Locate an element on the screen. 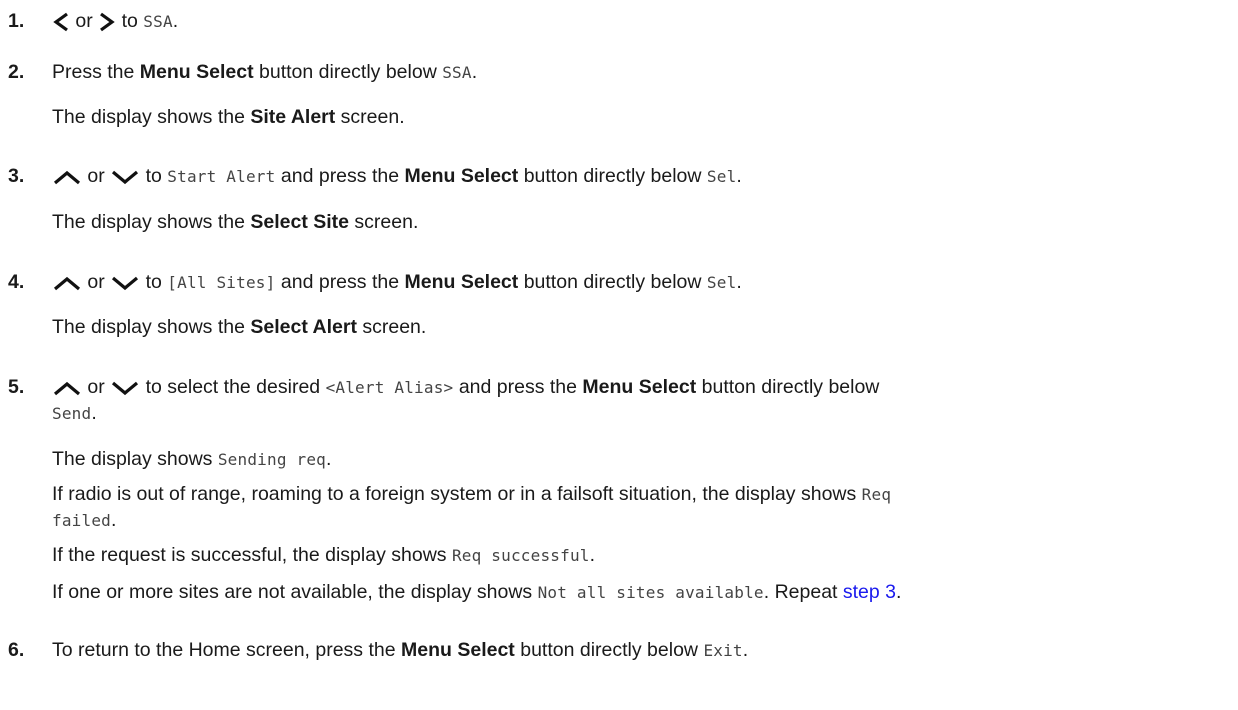  step-number: 5. is located at coordinates (16, 387).